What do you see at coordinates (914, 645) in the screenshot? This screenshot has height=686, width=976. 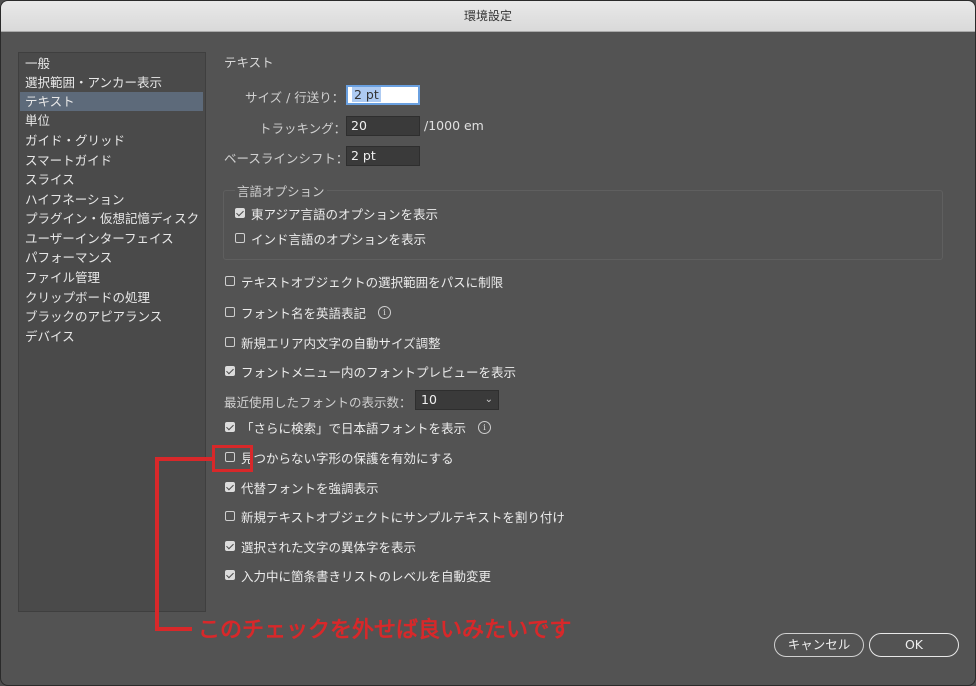 I see `ok-button: OK` at bounding box center [914, 645].